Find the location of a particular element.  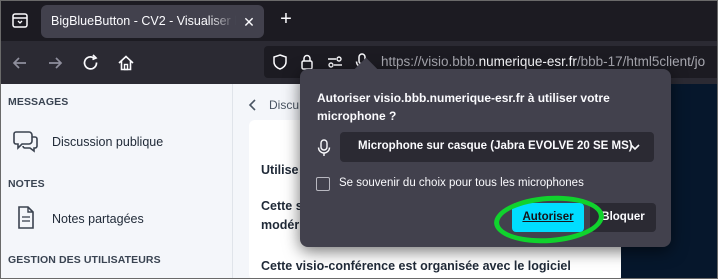

new-tab-button: + is located at coordinates (286, 20).